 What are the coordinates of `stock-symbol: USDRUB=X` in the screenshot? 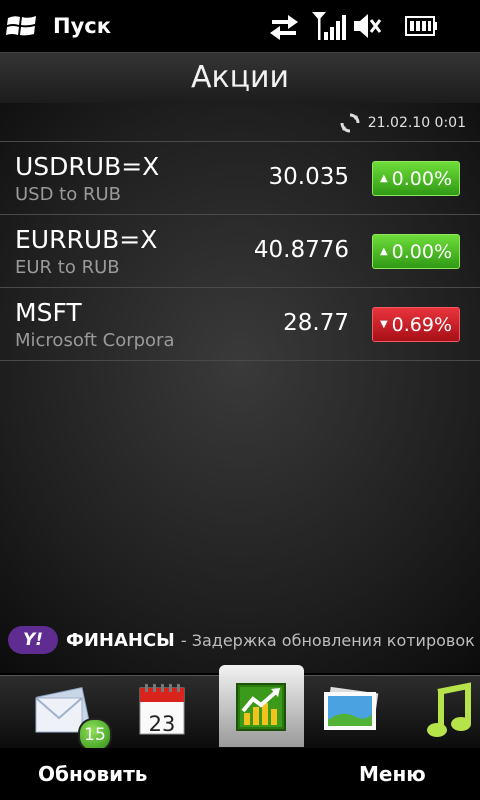 It's located at (87, 166).